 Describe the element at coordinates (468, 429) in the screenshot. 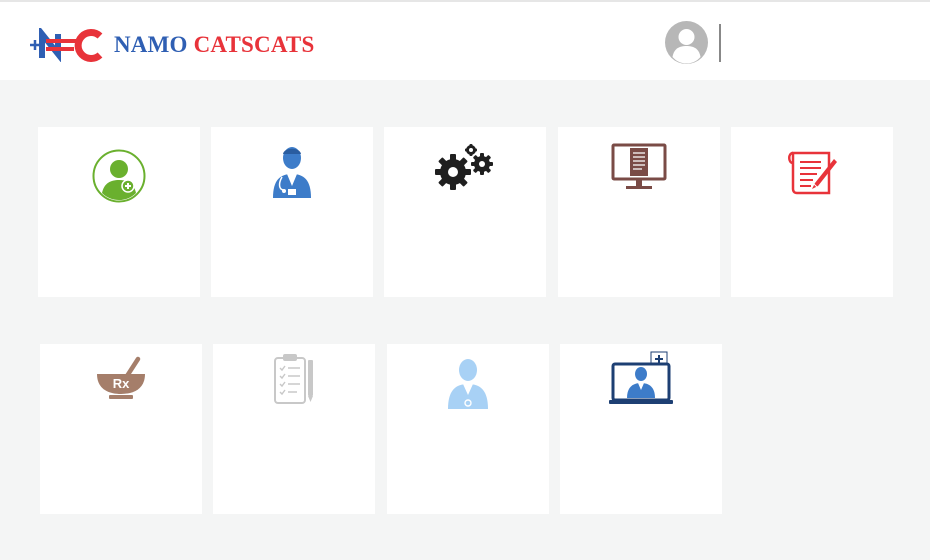

I see `tile-doctor-profile` at that location.